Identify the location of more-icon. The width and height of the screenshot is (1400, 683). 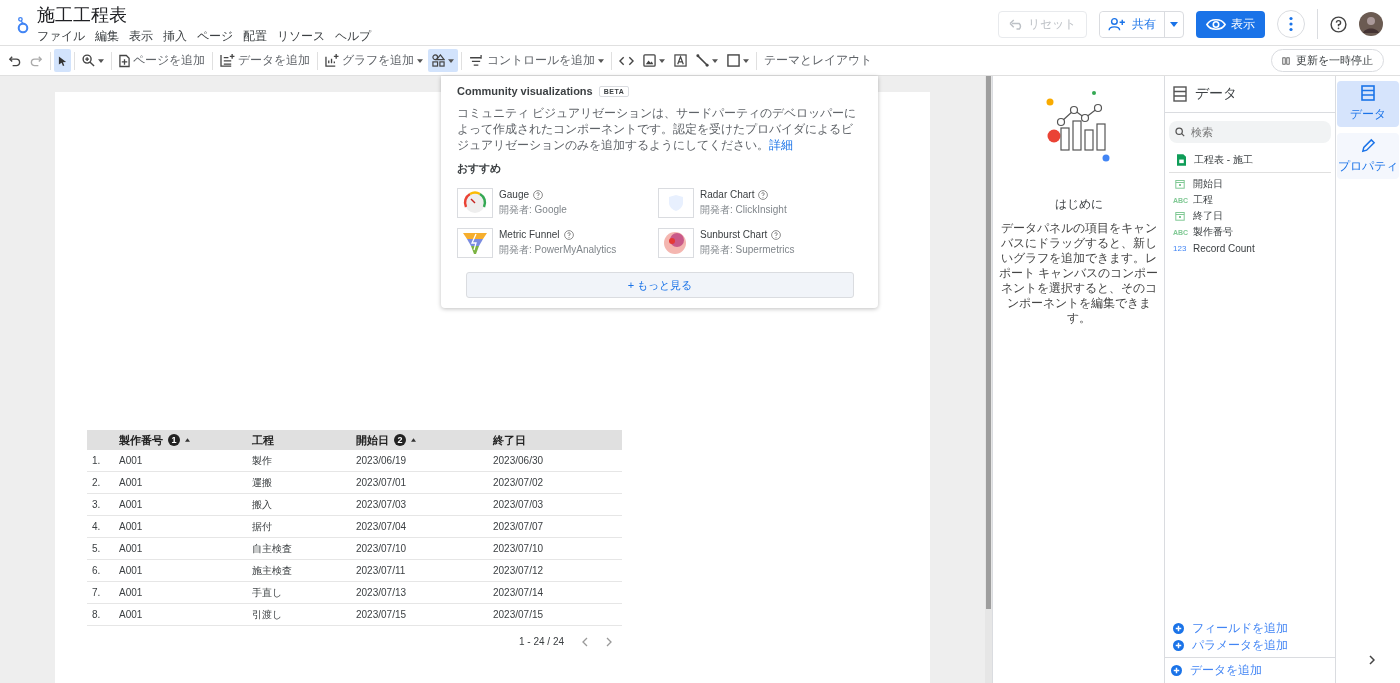
(1291, 24).